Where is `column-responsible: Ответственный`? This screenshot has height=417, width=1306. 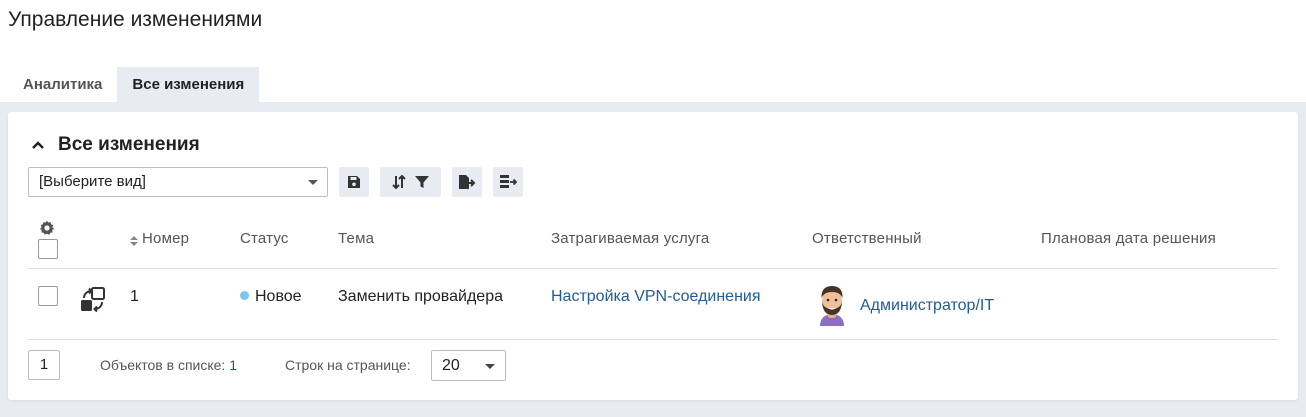 column-responsible: Ответственный is located at coordinates (867, 238).